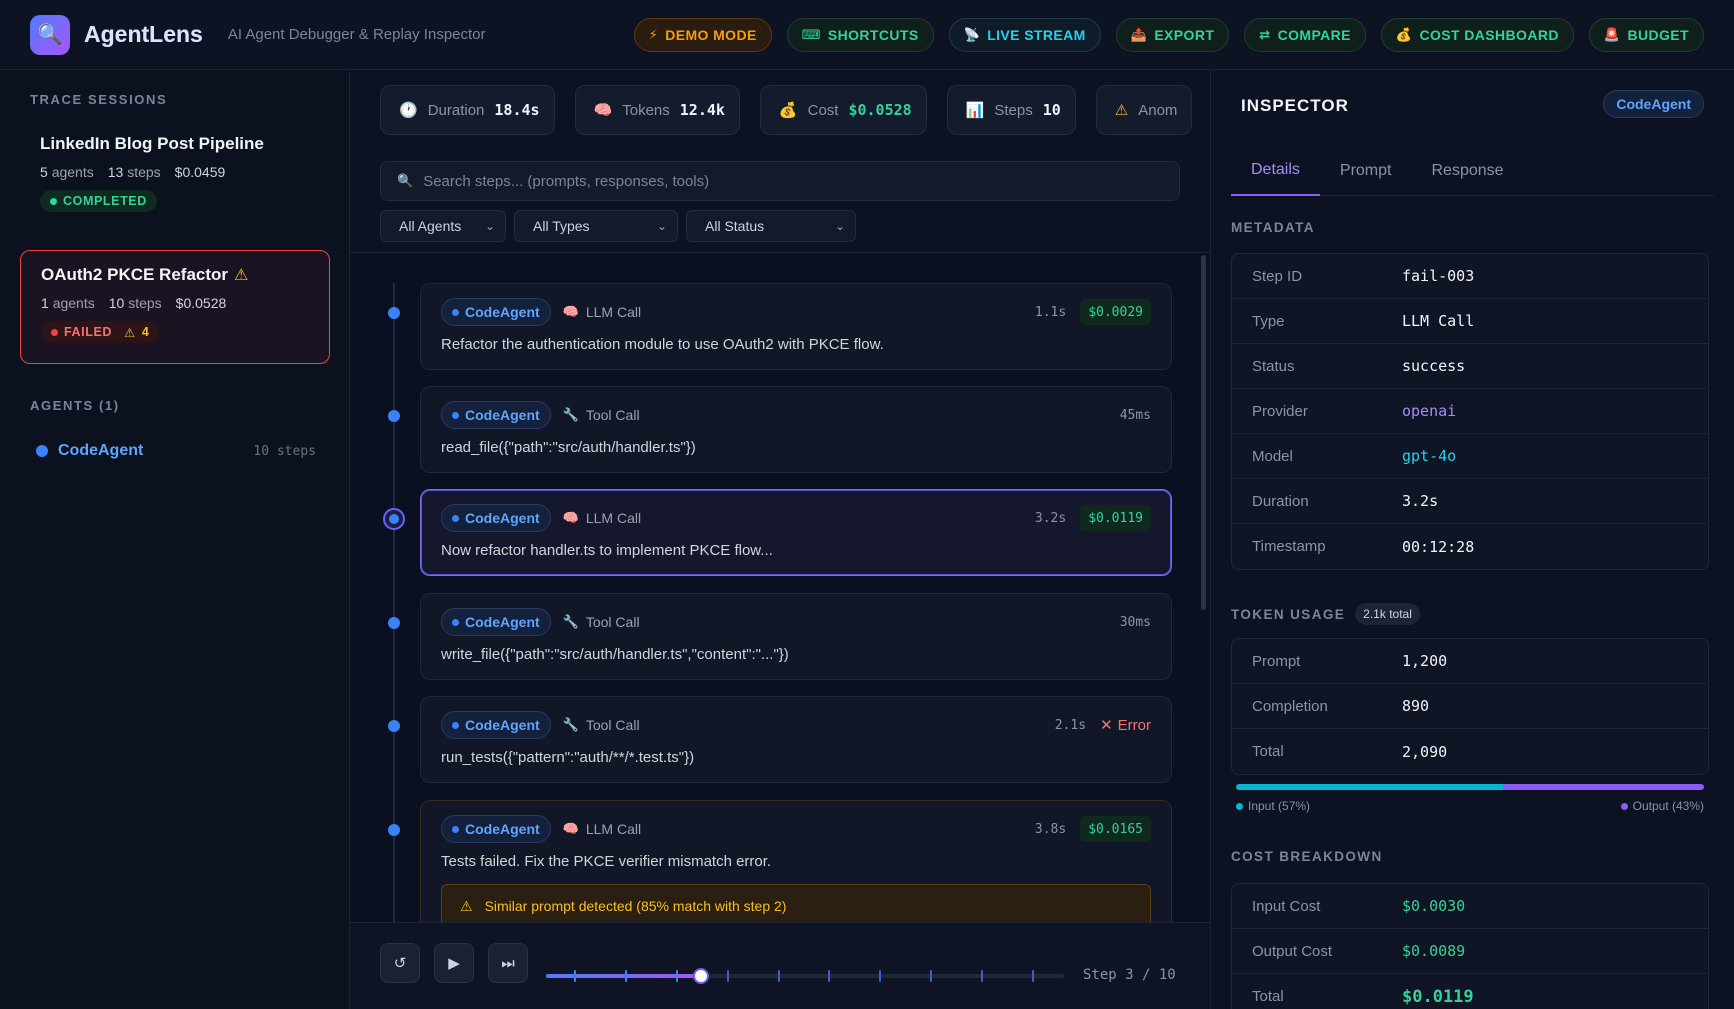 The height and width of the screenshot is (1009, 1734). Describe the element at coordinates (1139, 34) in the screenshot. I see `export-icon: 📤` at that location.